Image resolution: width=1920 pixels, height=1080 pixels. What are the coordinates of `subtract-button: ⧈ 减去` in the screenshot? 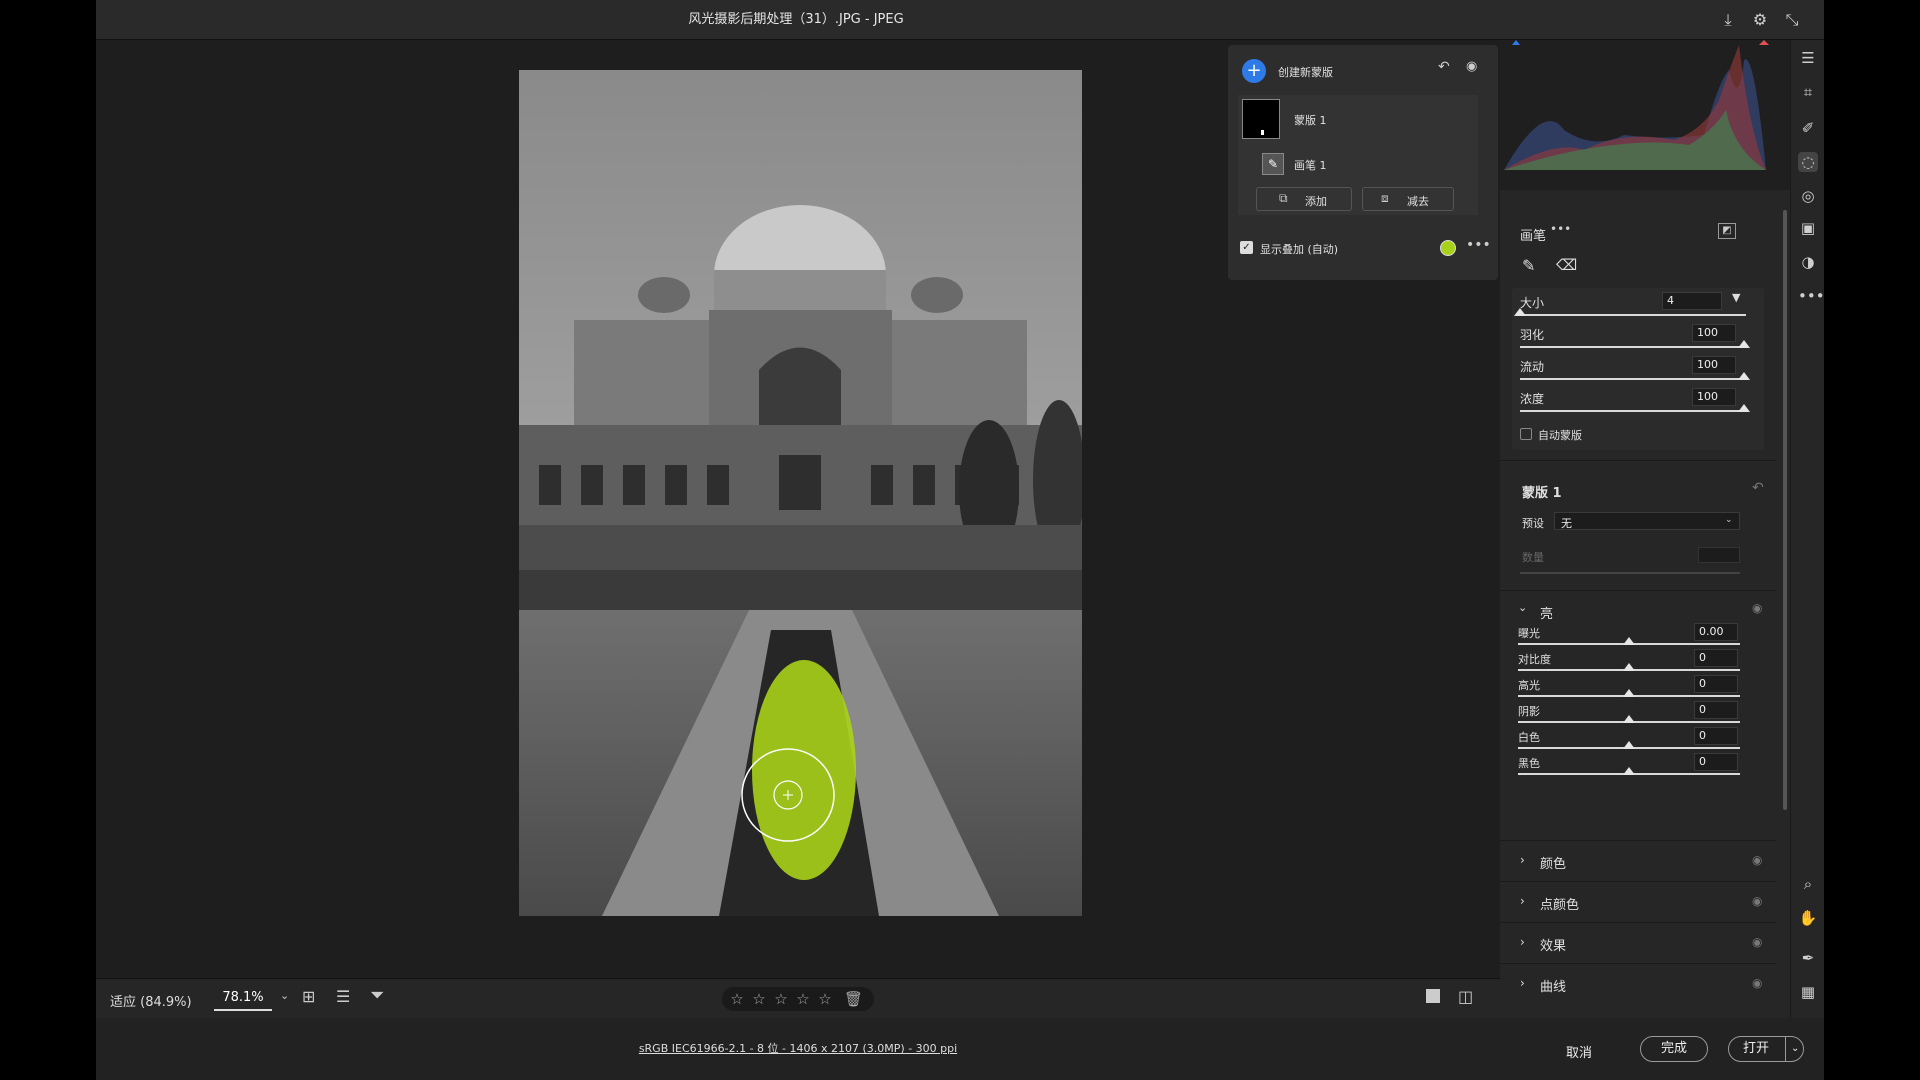 It's located at (1408, 199).